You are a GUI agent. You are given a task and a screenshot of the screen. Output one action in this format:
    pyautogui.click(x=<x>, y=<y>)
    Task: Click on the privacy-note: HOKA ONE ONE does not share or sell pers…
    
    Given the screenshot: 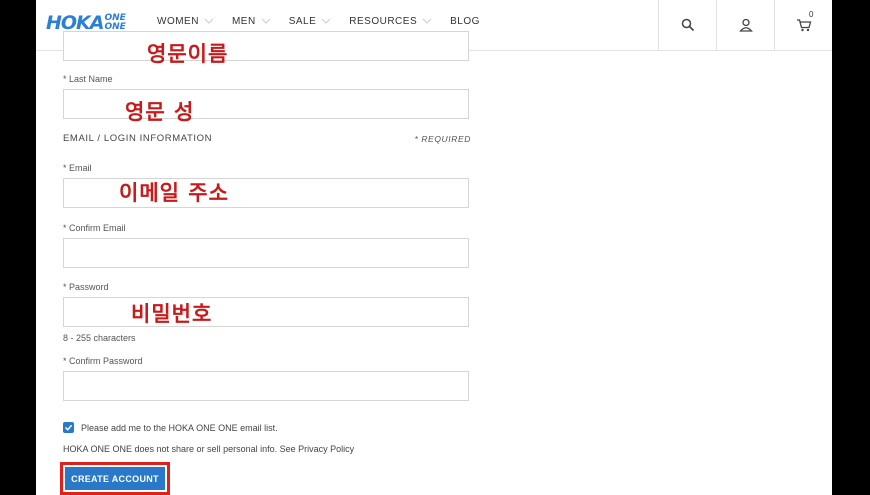 What is the action you would take?
    pyautogui.click(x=209, y=449)
    